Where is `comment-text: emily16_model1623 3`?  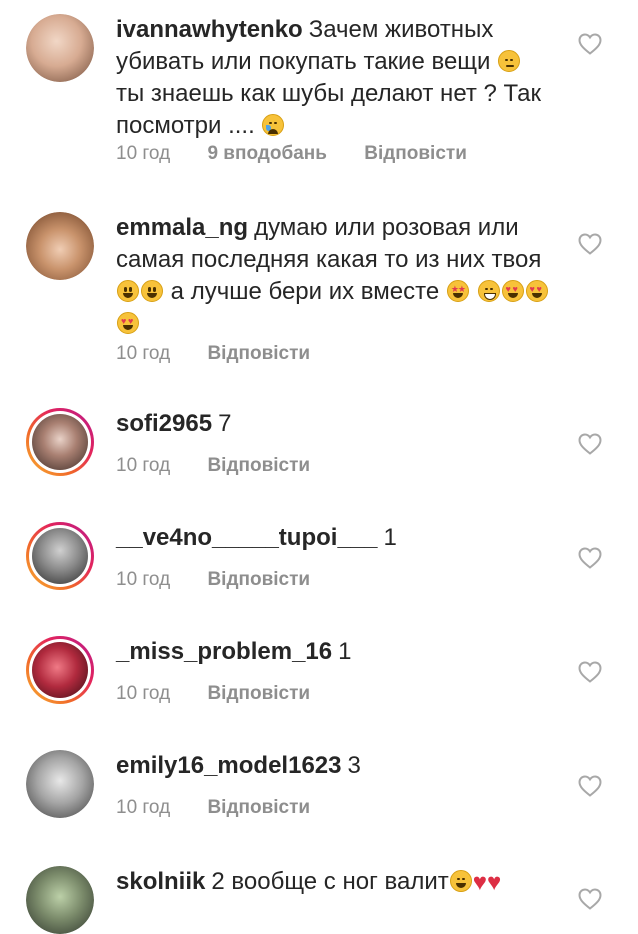
comment-text: emily16_model1623 3 is located at coordinates (336, 766).